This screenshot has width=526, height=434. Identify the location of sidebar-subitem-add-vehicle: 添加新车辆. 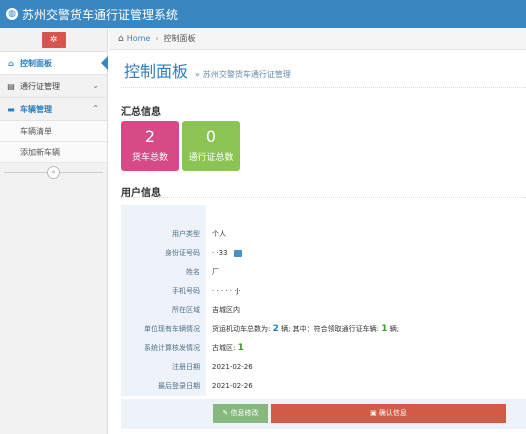
(53, 152).